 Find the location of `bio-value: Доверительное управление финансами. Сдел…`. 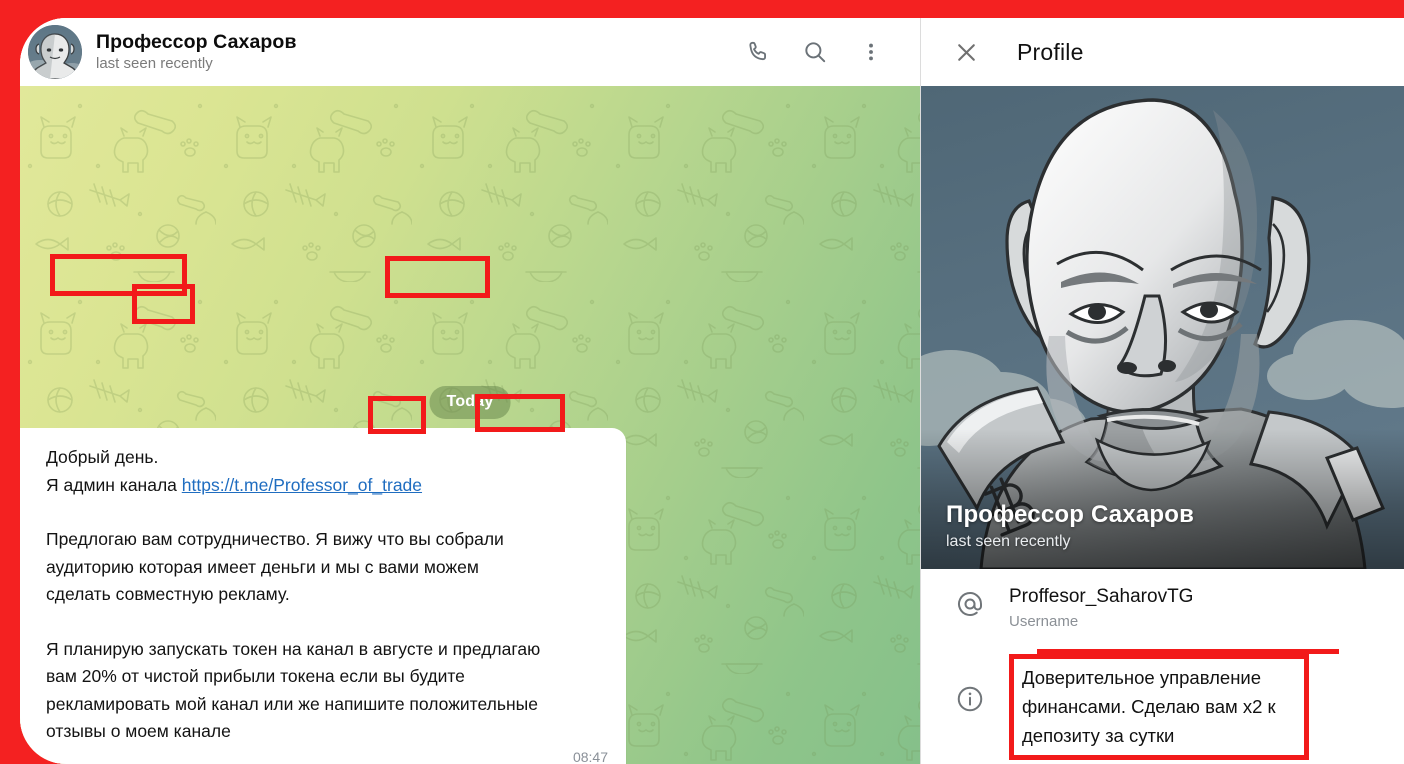

bio-value: Доверительное управление финансами. Сдел… is located at coordinates (1149, 706).